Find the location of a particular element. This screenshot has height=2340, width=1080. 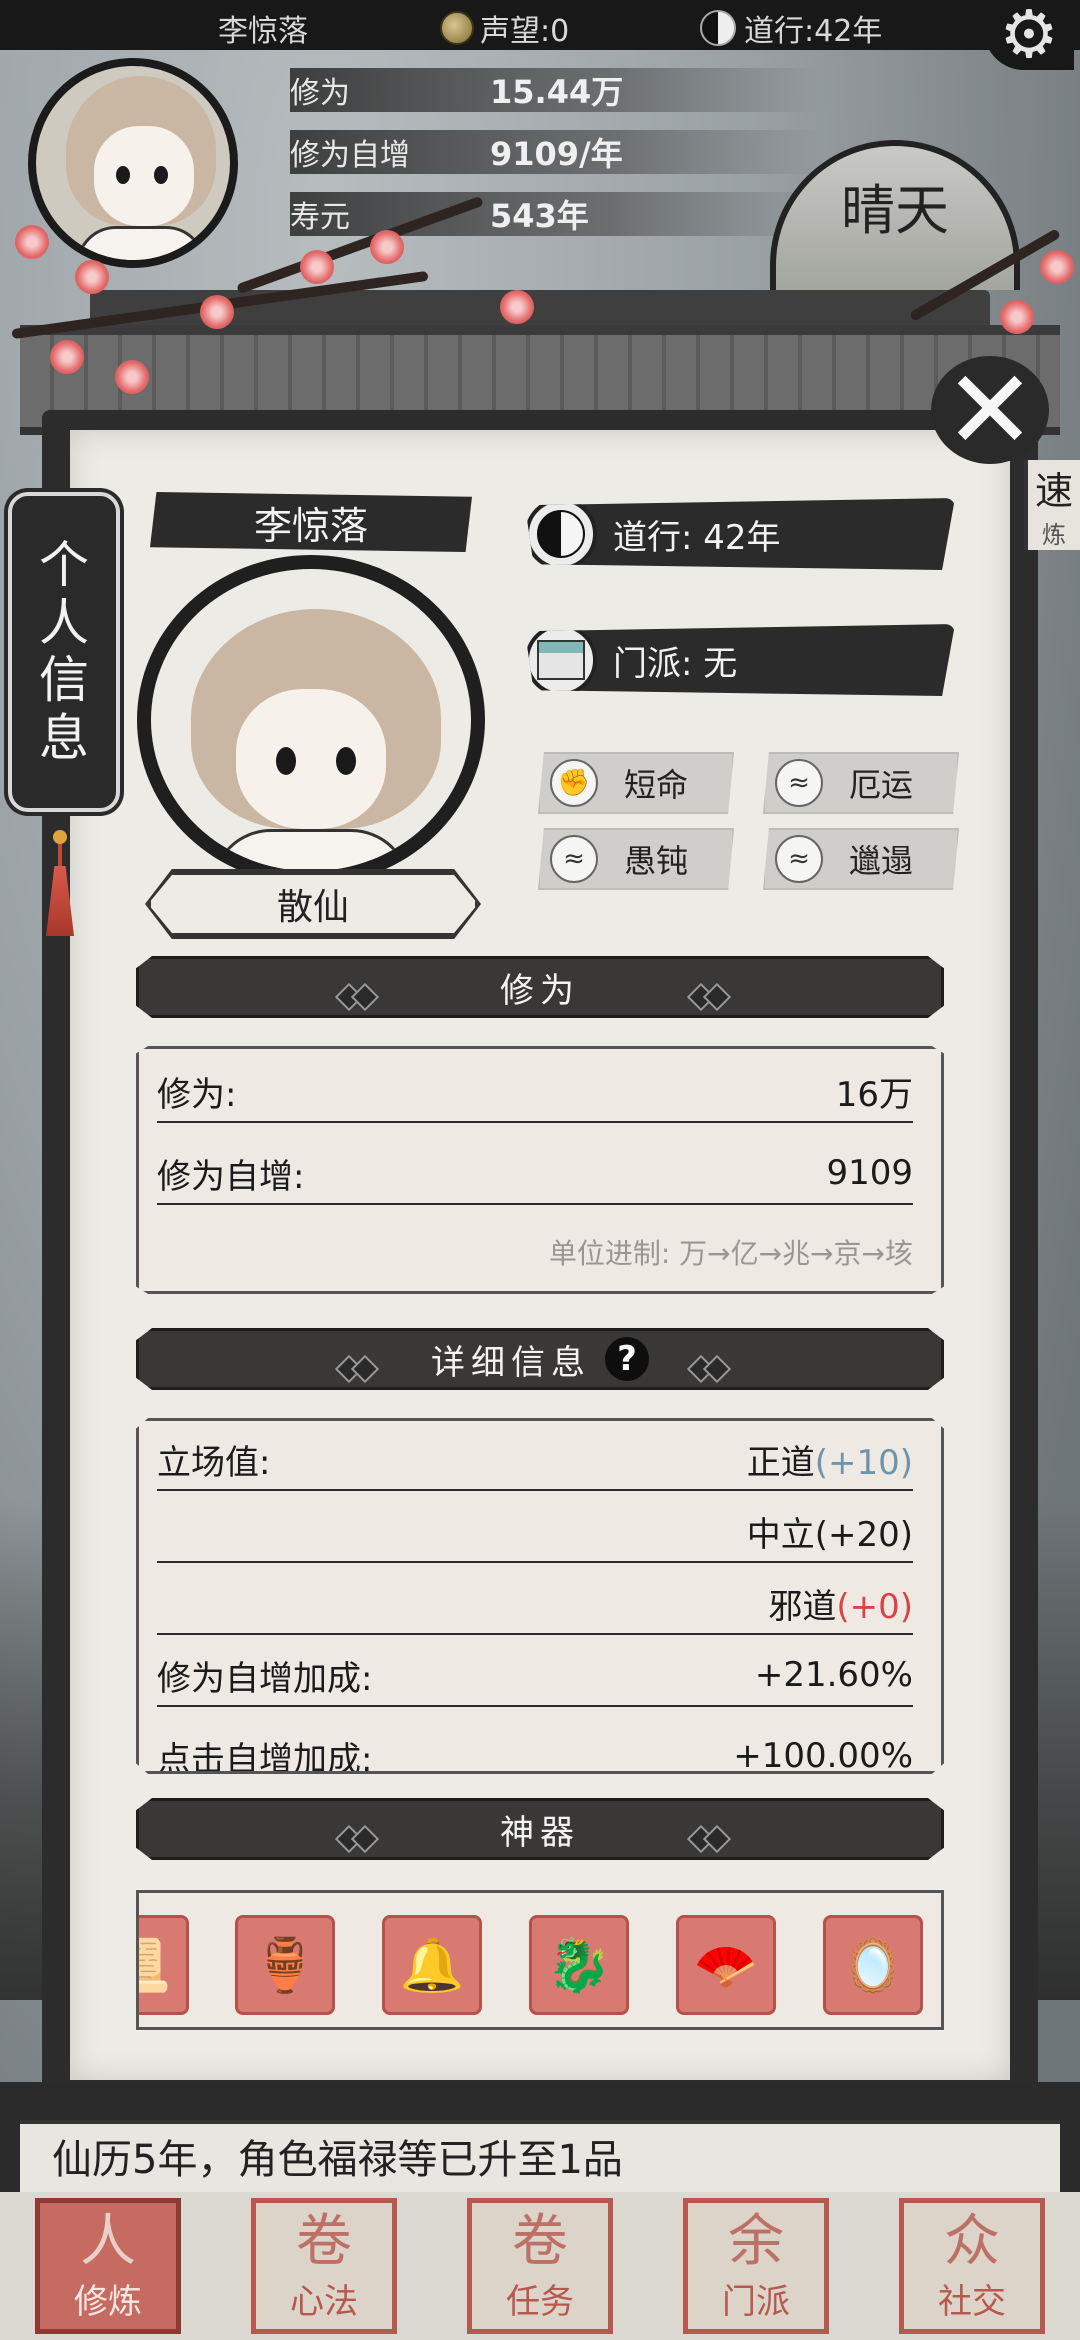

nav-label: 门派 is located at coordinates (756, 2302).